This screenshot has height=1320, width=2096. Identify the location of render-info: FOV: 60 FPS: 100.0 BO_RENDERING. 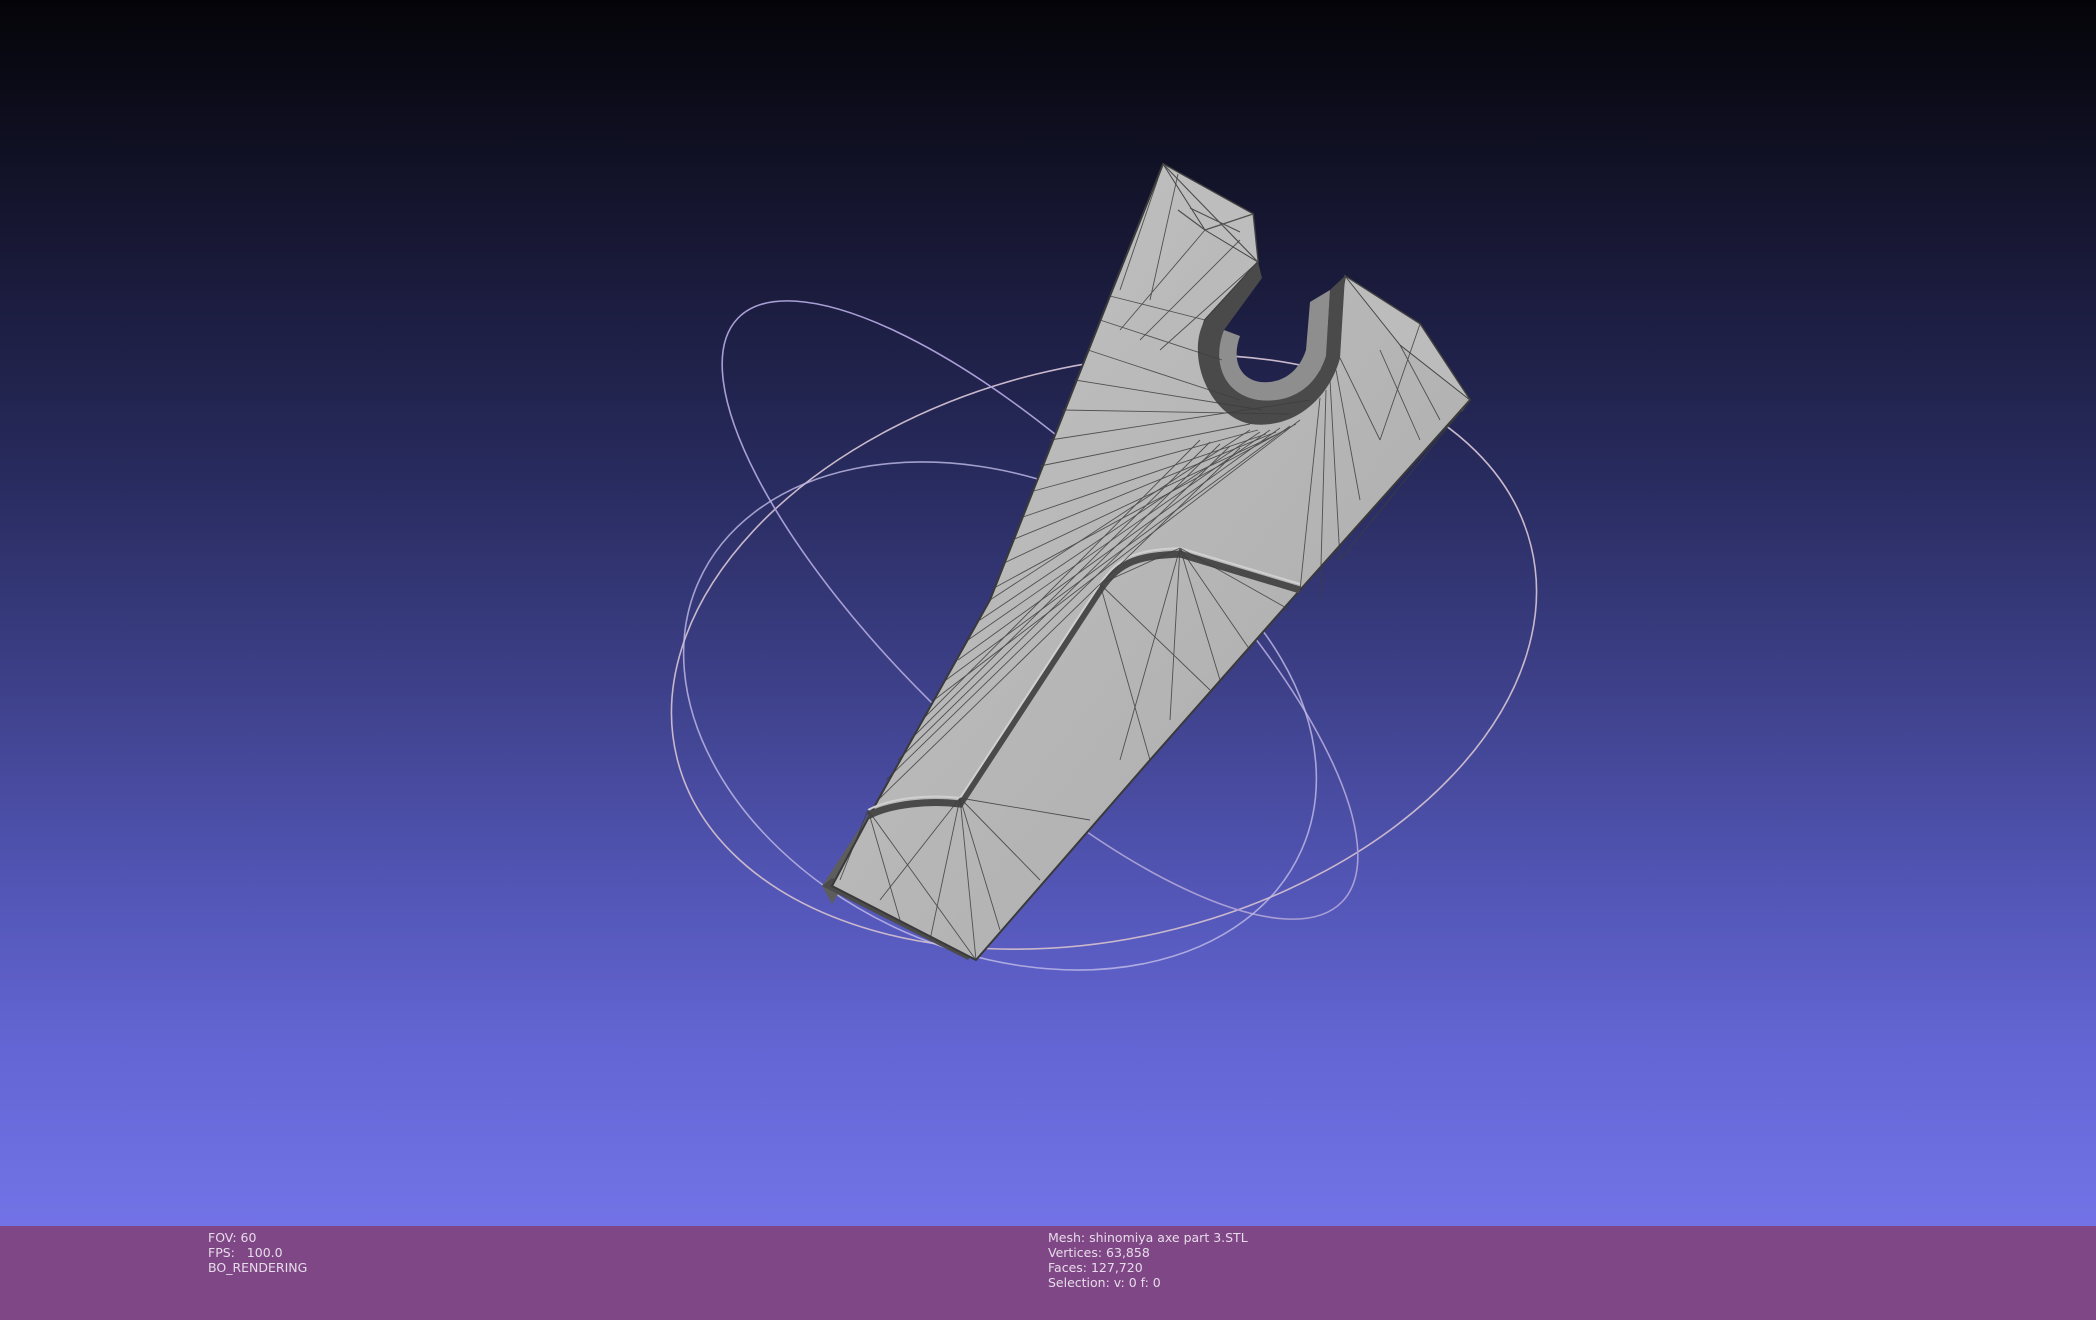
(257, 1252).